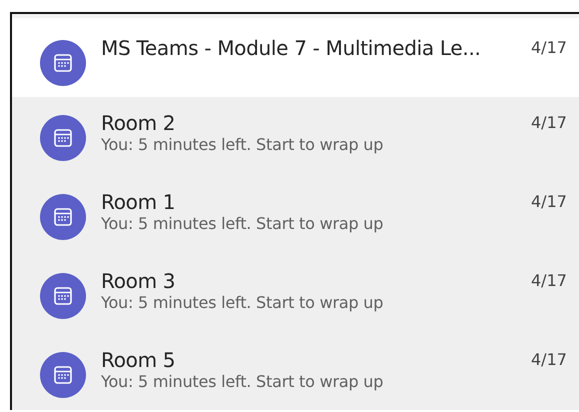  I want to click on chat-title: Room 2, so click(138, 123).